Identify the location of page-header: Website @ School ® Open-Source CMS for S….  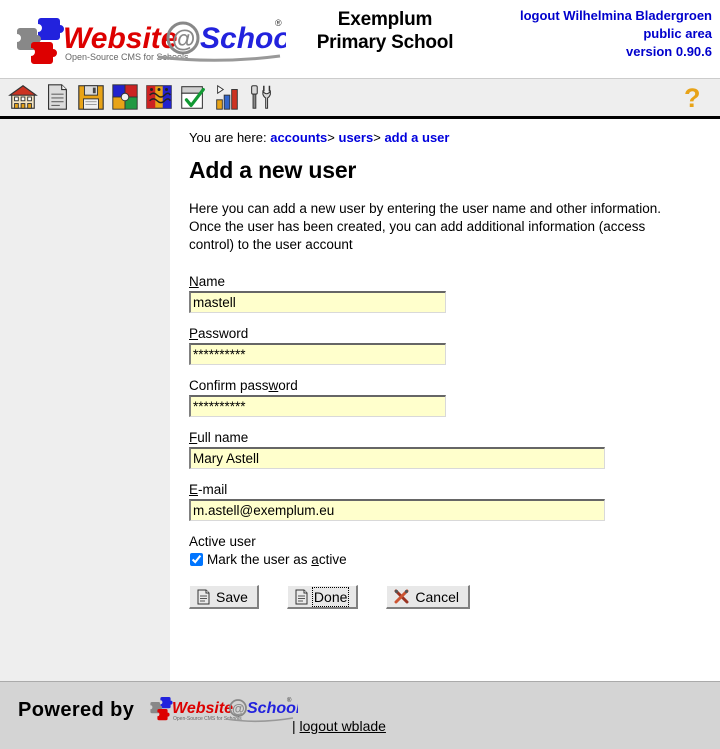
(360, 39).